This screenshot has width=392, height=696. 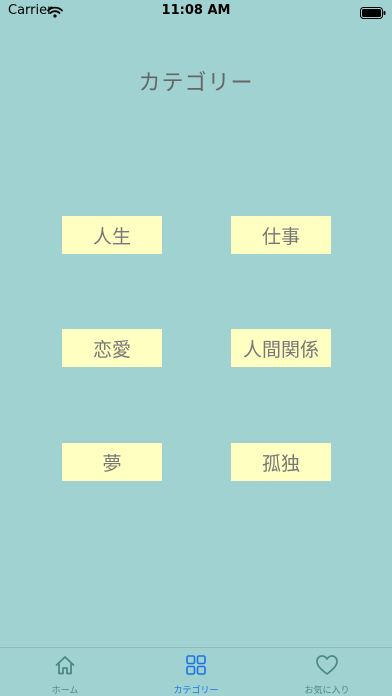 What do you see at coordinates (65, 667) in the screenshot?
I see `home-icon` at bounding box center [65, 667].